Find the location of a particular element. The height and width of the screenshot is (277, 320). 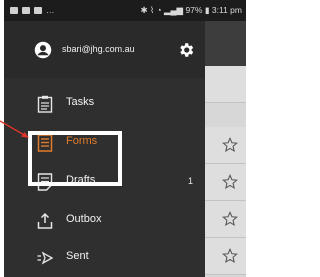

annotation-highlight-box is located at coordinates (75, 158).